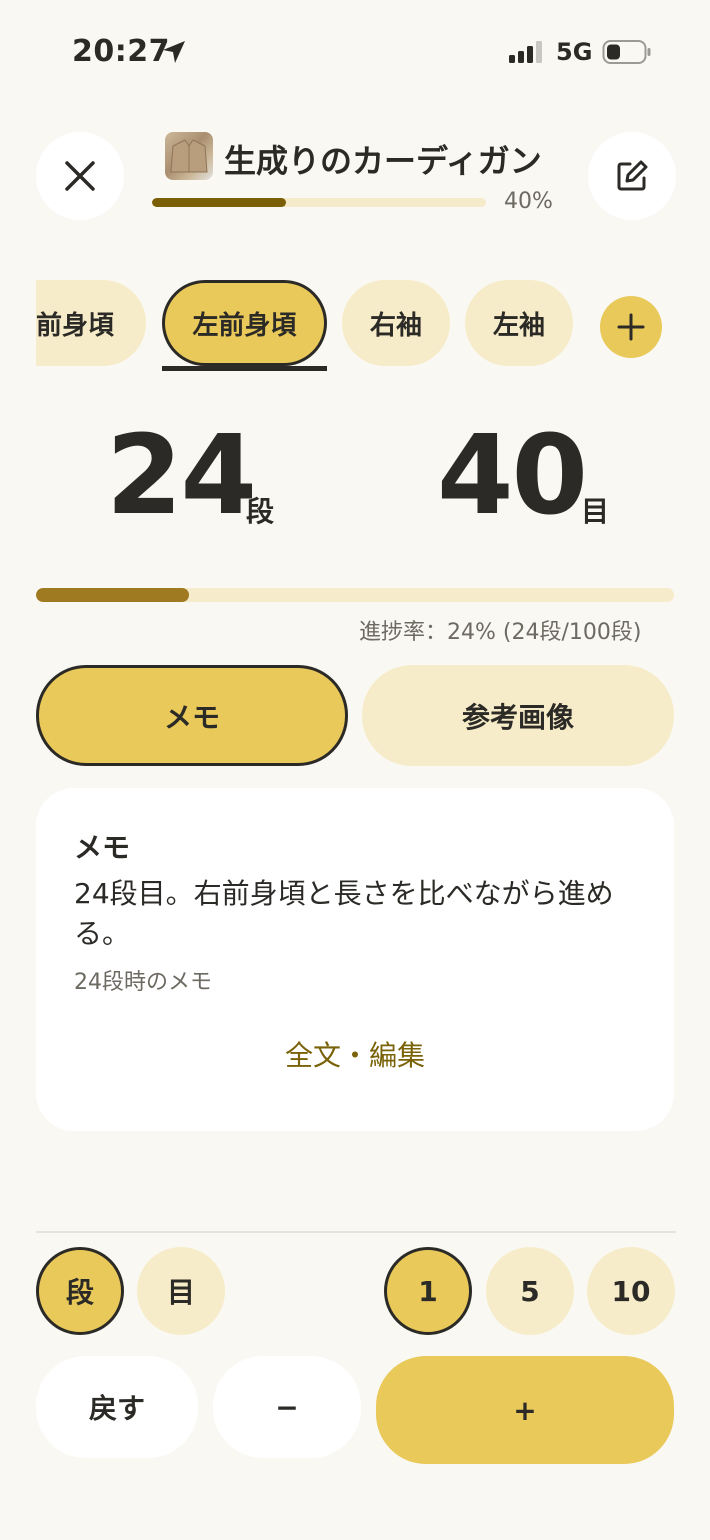 The width and height of the screenshot is (710, 1540). What do you see at coordinates (113, 595) in the screenshot?
I see `row-progress-fill` at bounding box center [113, 595].